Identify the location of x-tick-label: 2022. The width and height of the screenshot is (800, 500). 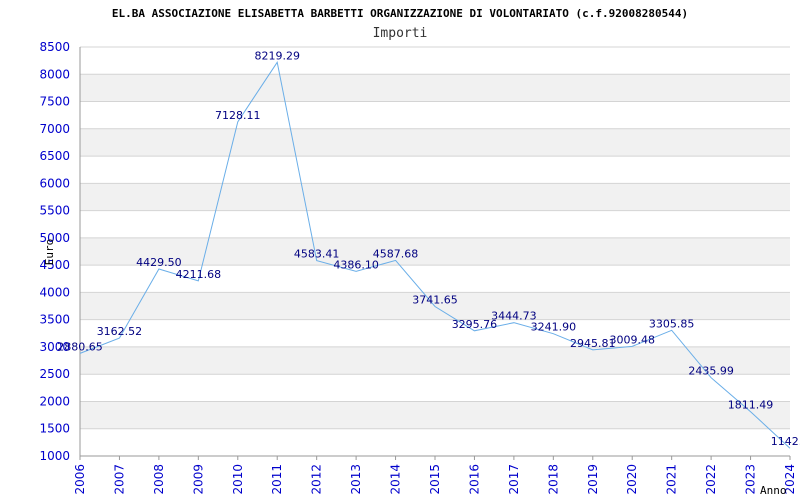
(711, 479).